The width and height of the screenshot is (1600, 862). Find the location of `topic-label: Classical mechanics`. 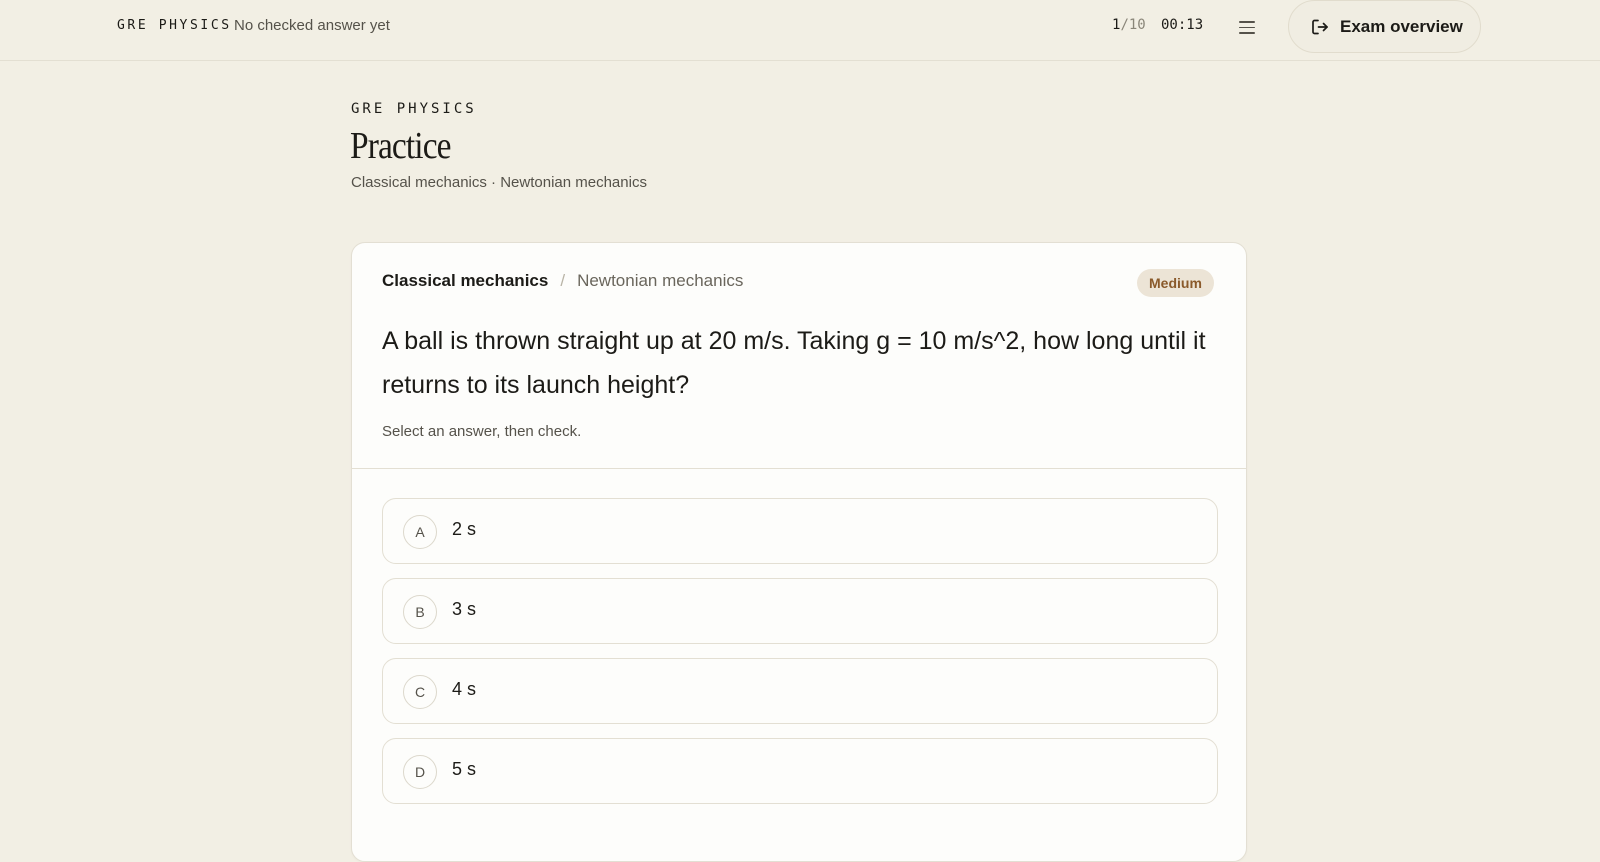

topic-label: Classical mechanics is located at coordinates (465, 280).